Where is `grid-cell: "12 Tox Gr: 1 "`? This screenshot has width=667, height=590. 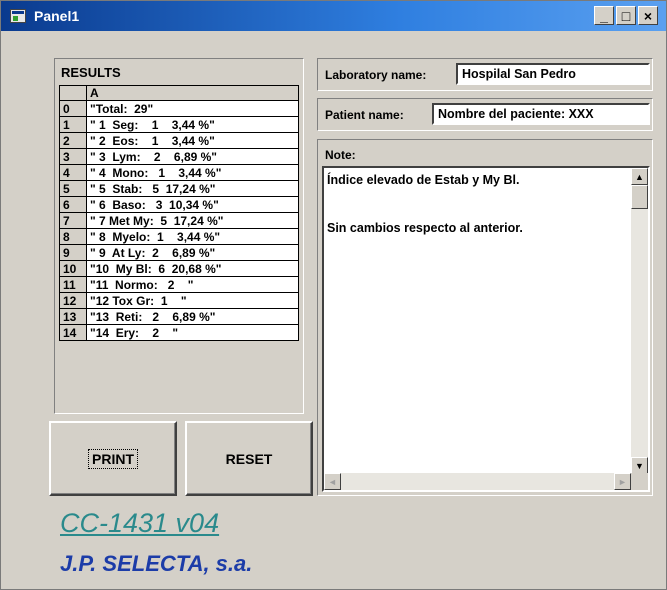
grid-cell: "12 Tox Gr: 1 " is located at coordinates (192, 300).